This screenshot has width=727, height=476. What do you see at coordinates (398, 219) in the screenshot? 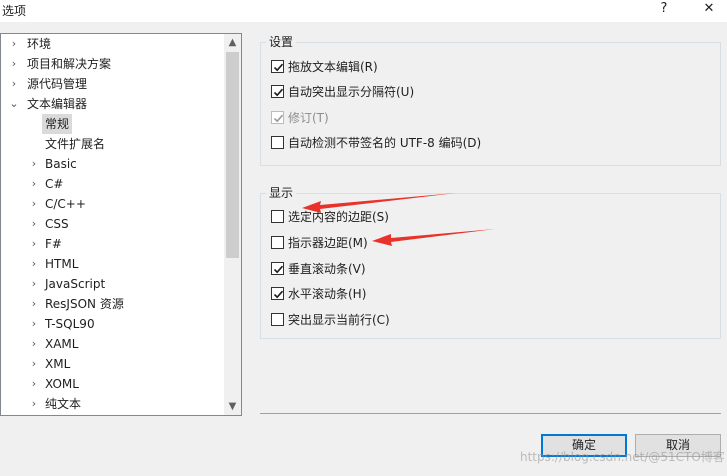
I see `annotation-arrows` at bounding box center [398, 219].